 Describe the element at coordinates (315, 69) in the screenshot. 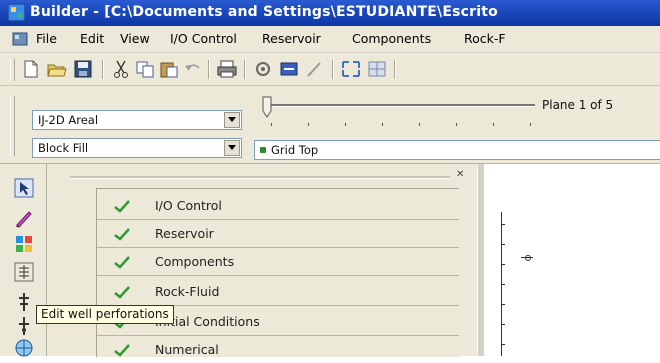

I see `draw-icon` at that location.